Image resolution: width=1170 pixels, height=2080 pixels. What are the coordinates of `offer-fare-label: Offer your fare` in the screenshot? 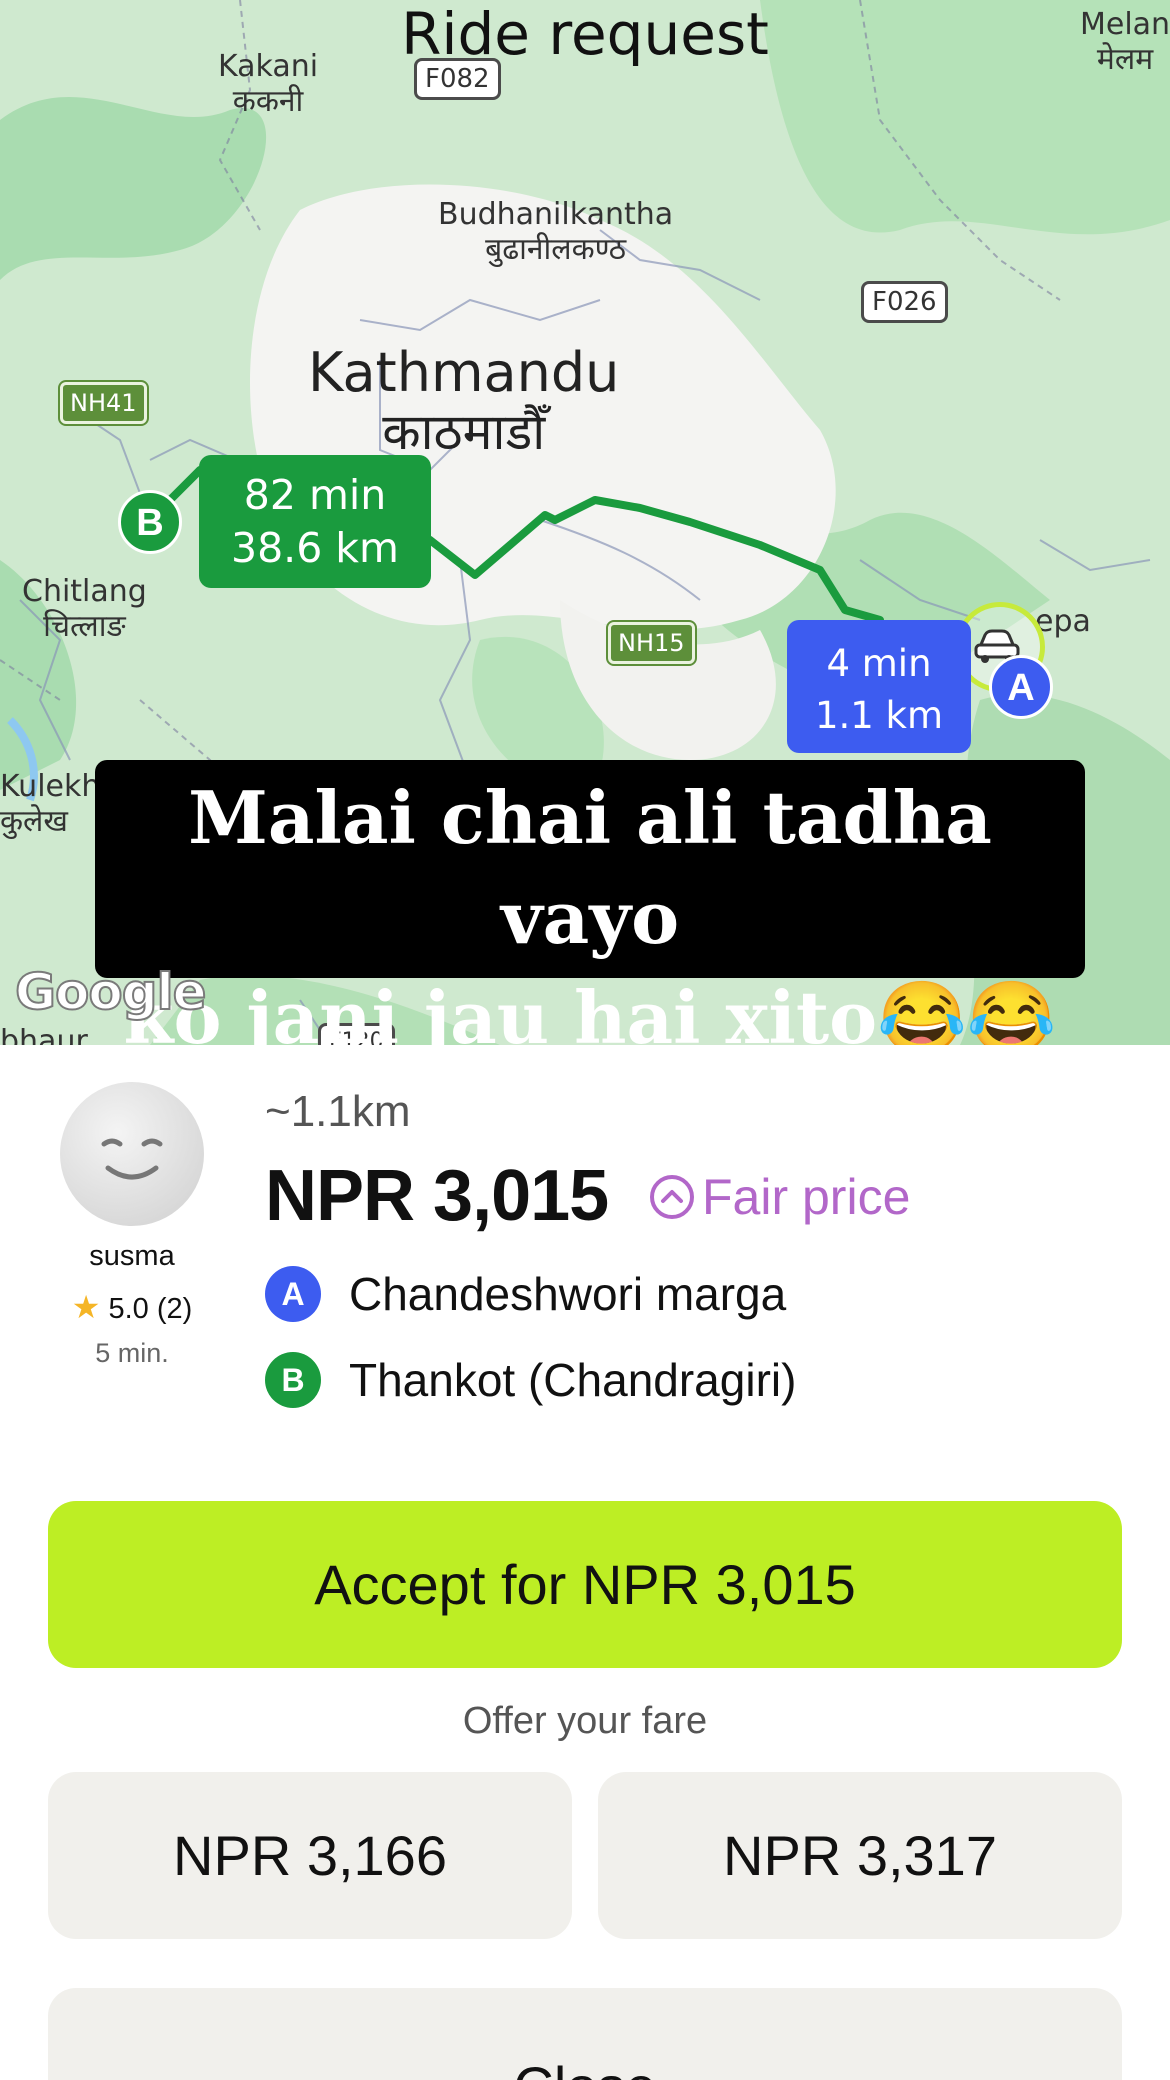 It's located at (585, 1721).